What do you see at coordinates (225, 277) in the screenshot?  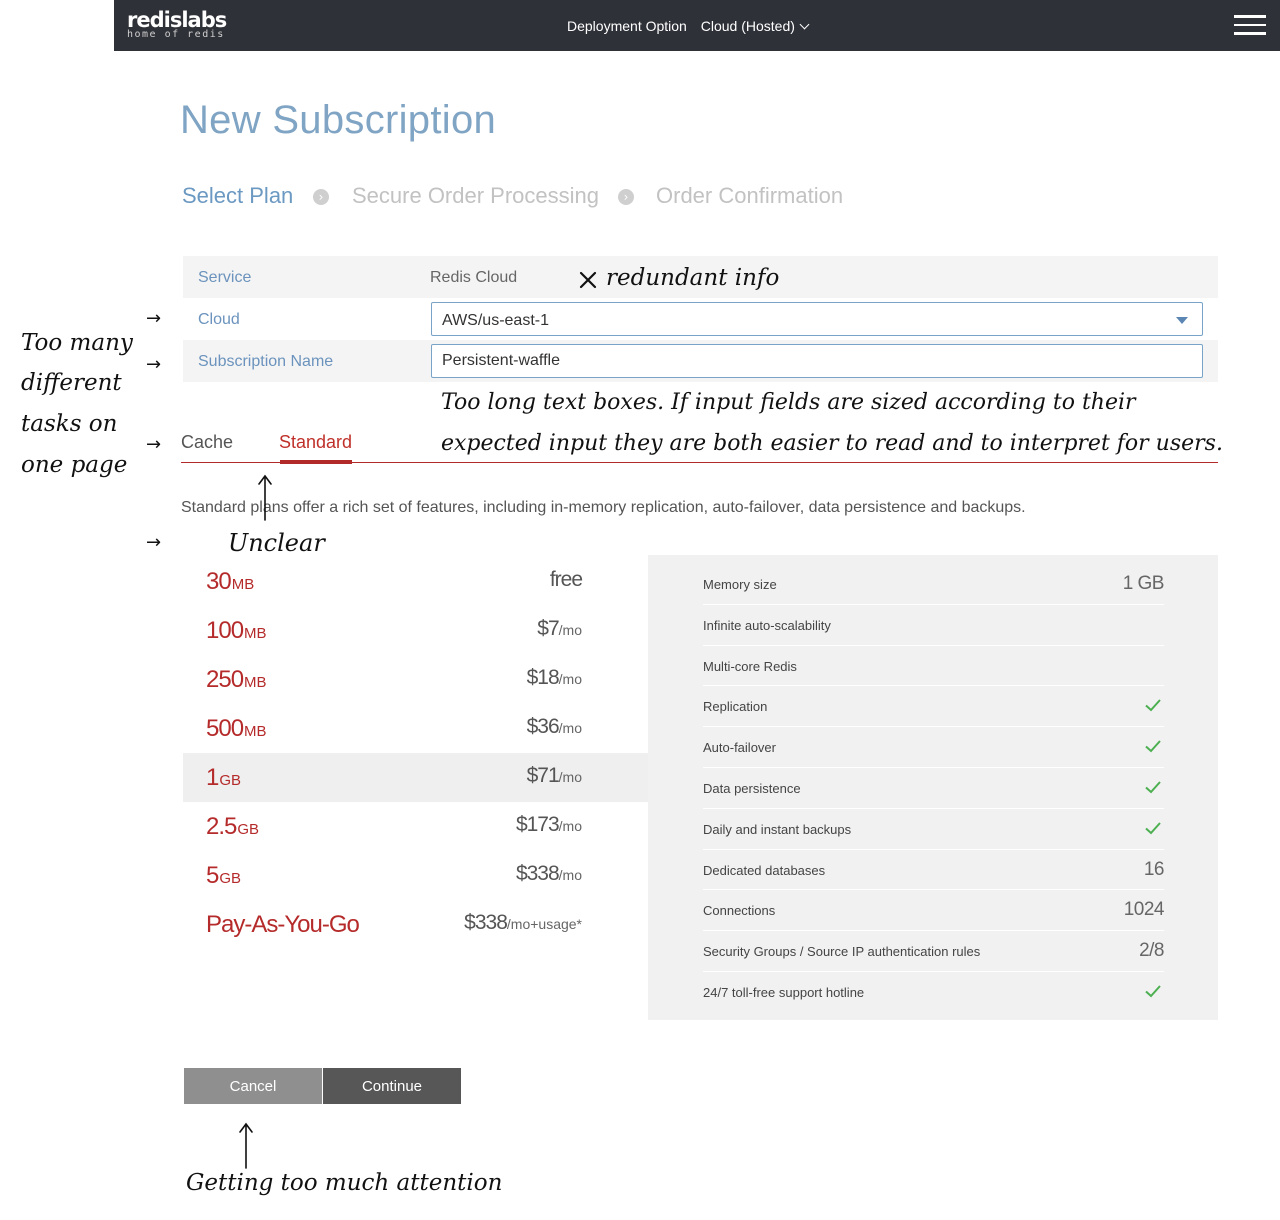 I see `service-label: Service` at bounding box center [225, 277].